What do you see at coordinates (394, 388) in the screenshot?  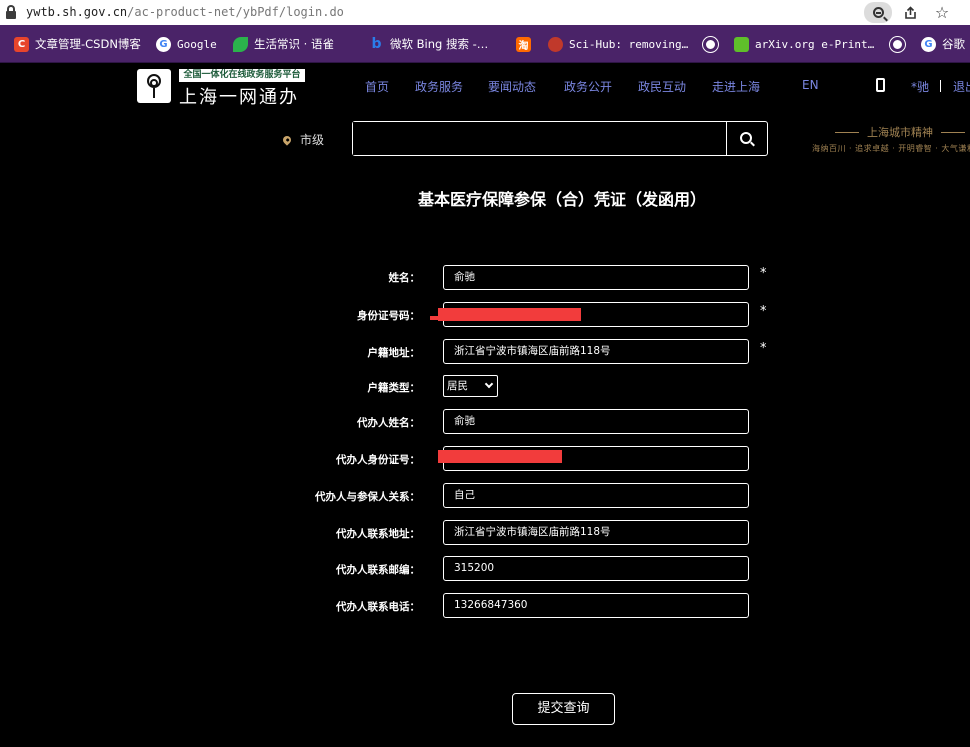 I see `household-type-label: 户籍类型：` at bounding box center [394, 388].